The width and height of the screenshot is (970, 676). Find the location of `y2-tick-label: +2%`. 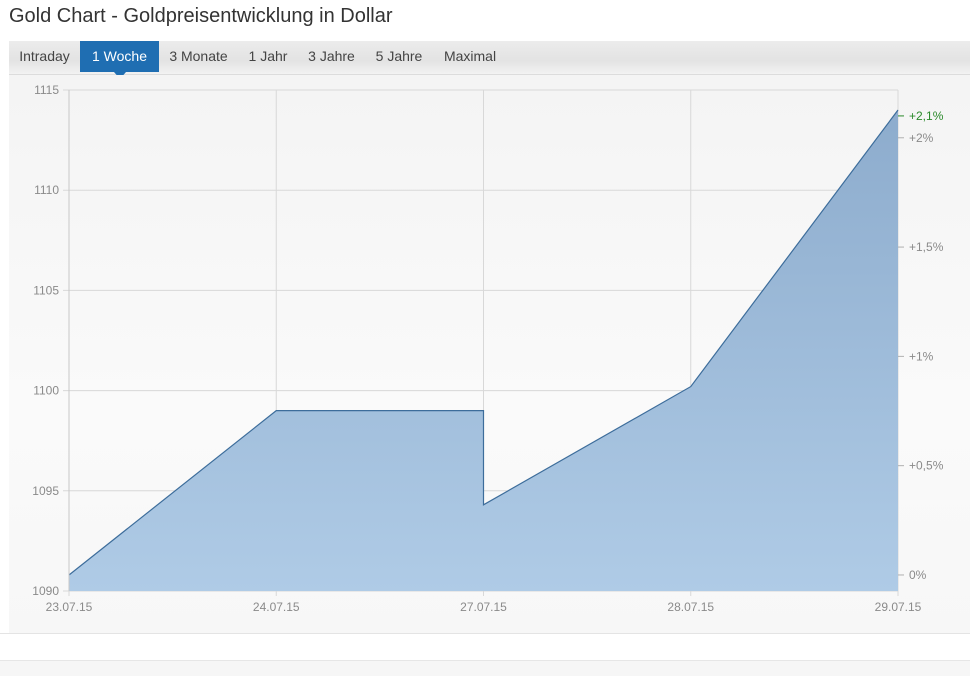

y2-tick-label: +2% is located at coordinates (921, 138).